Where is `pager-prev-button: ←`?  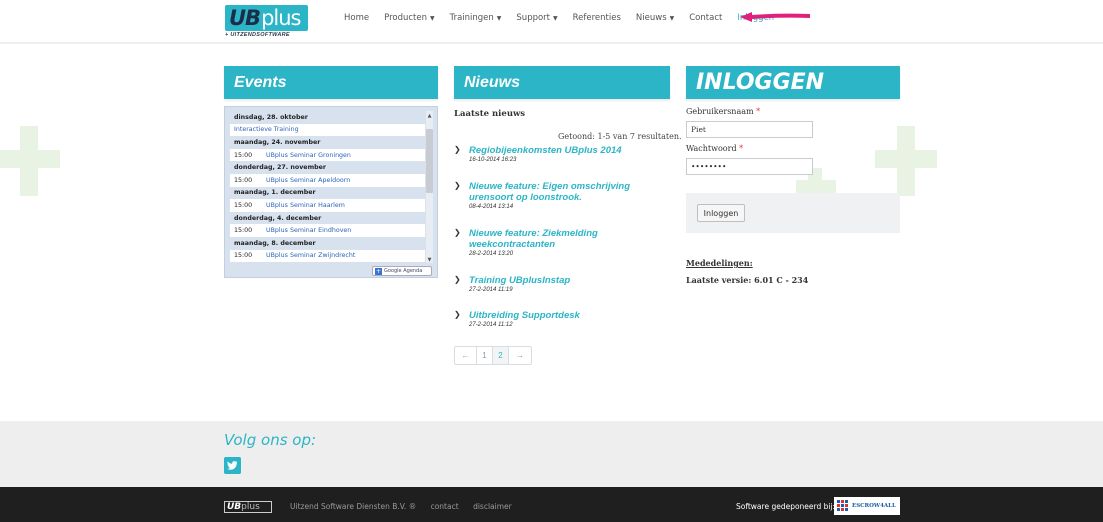
pager-prev-button: ← is located at coordinates (466, 355).